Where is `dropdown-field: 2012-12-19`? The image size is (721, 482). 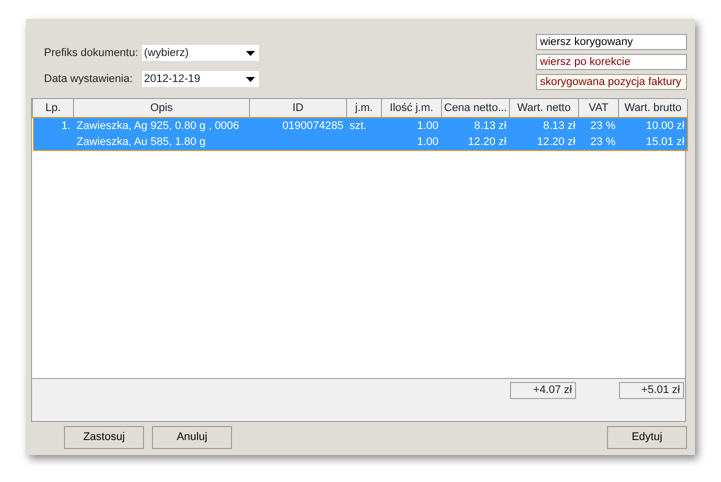
dropdown-field: 2012-12-19 is located at coordinates (200, 79).